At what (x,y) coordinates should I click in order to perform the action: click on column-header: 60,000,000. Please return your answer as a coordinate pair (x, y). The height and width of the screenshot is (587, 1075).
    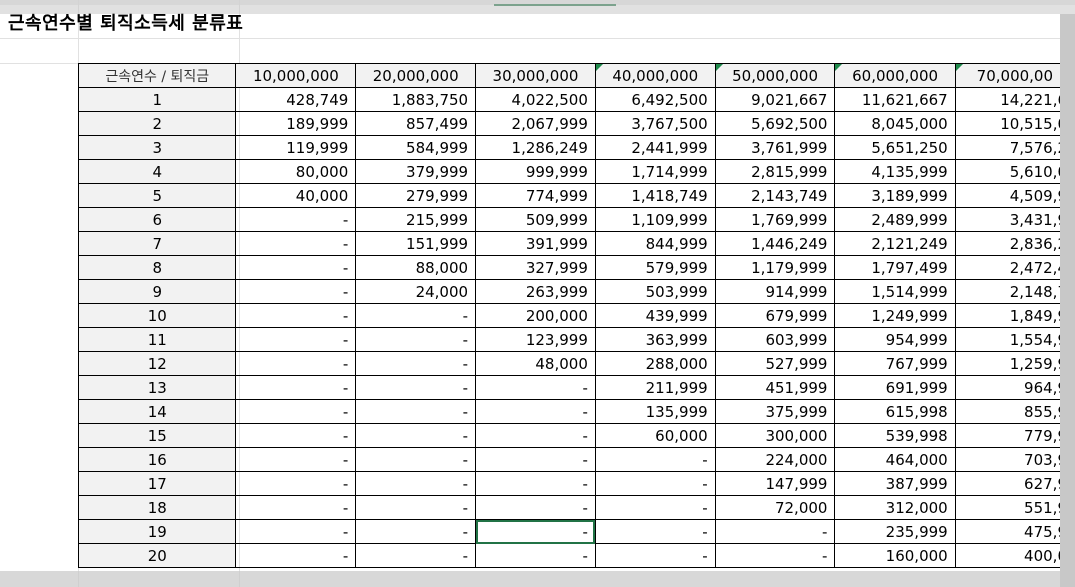
    Looking at the image, I should click on (895, 75).